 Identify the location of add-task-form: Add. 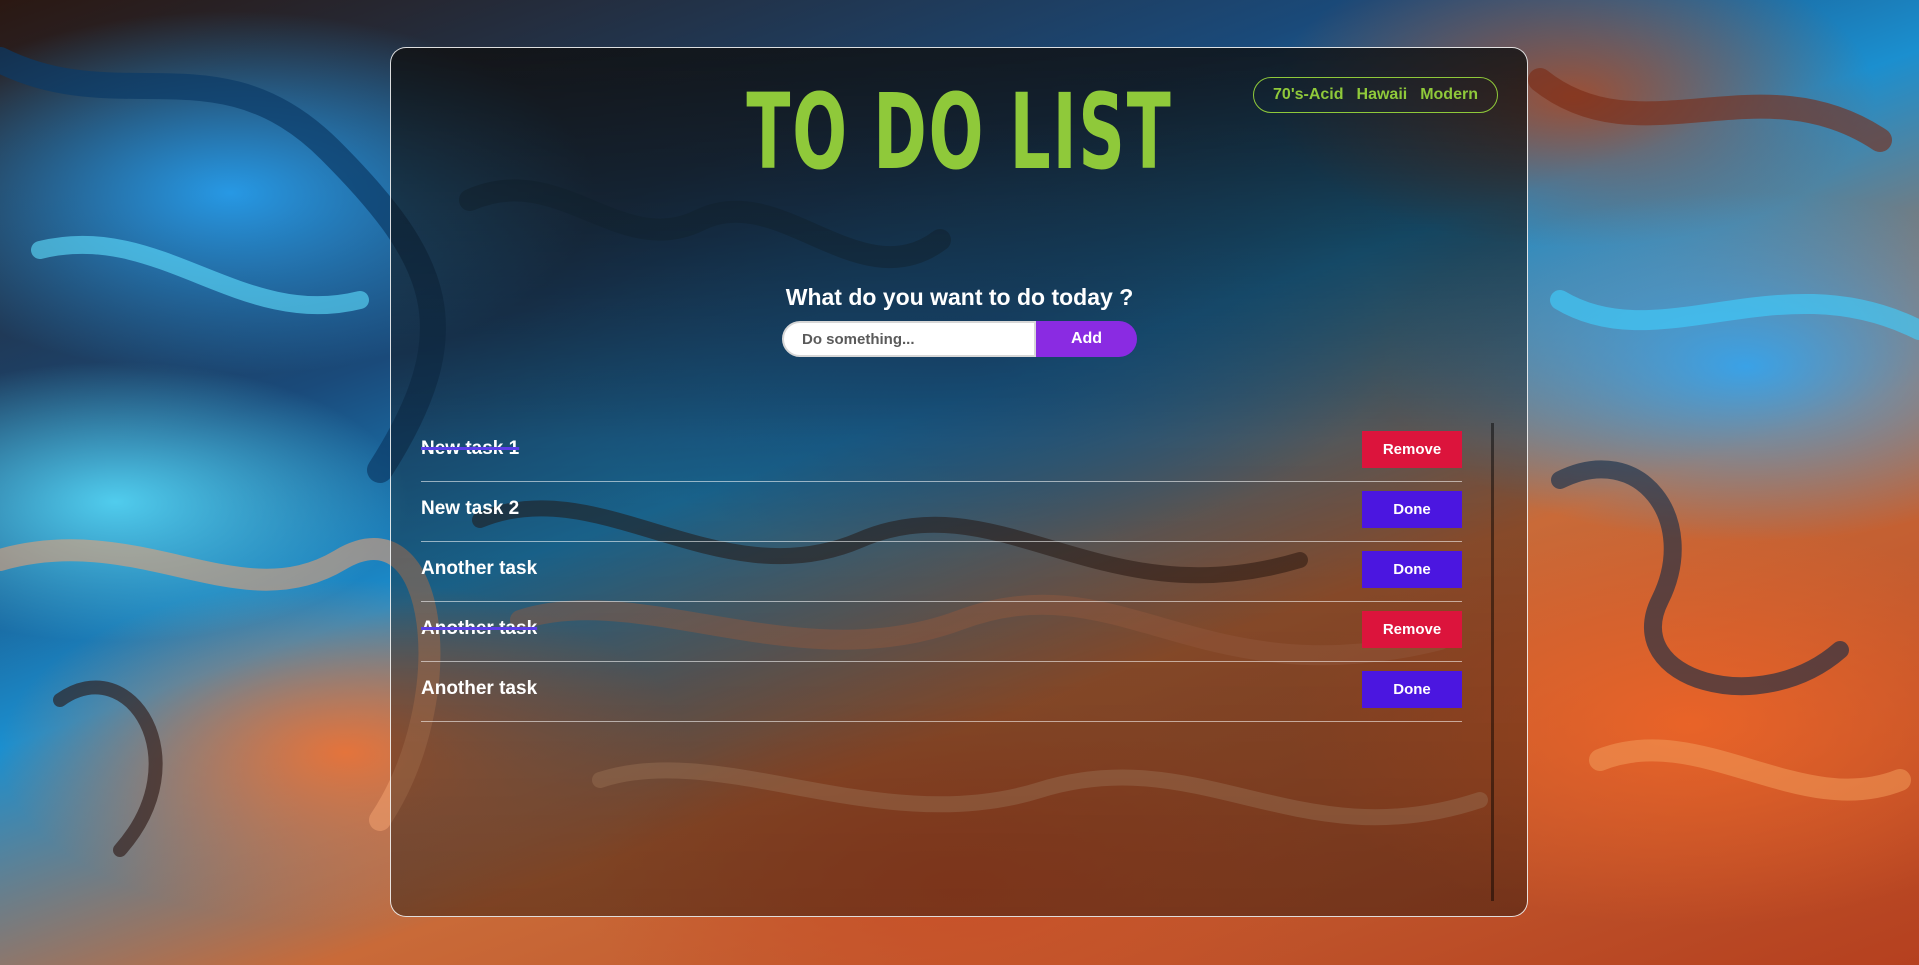
(959, 339).